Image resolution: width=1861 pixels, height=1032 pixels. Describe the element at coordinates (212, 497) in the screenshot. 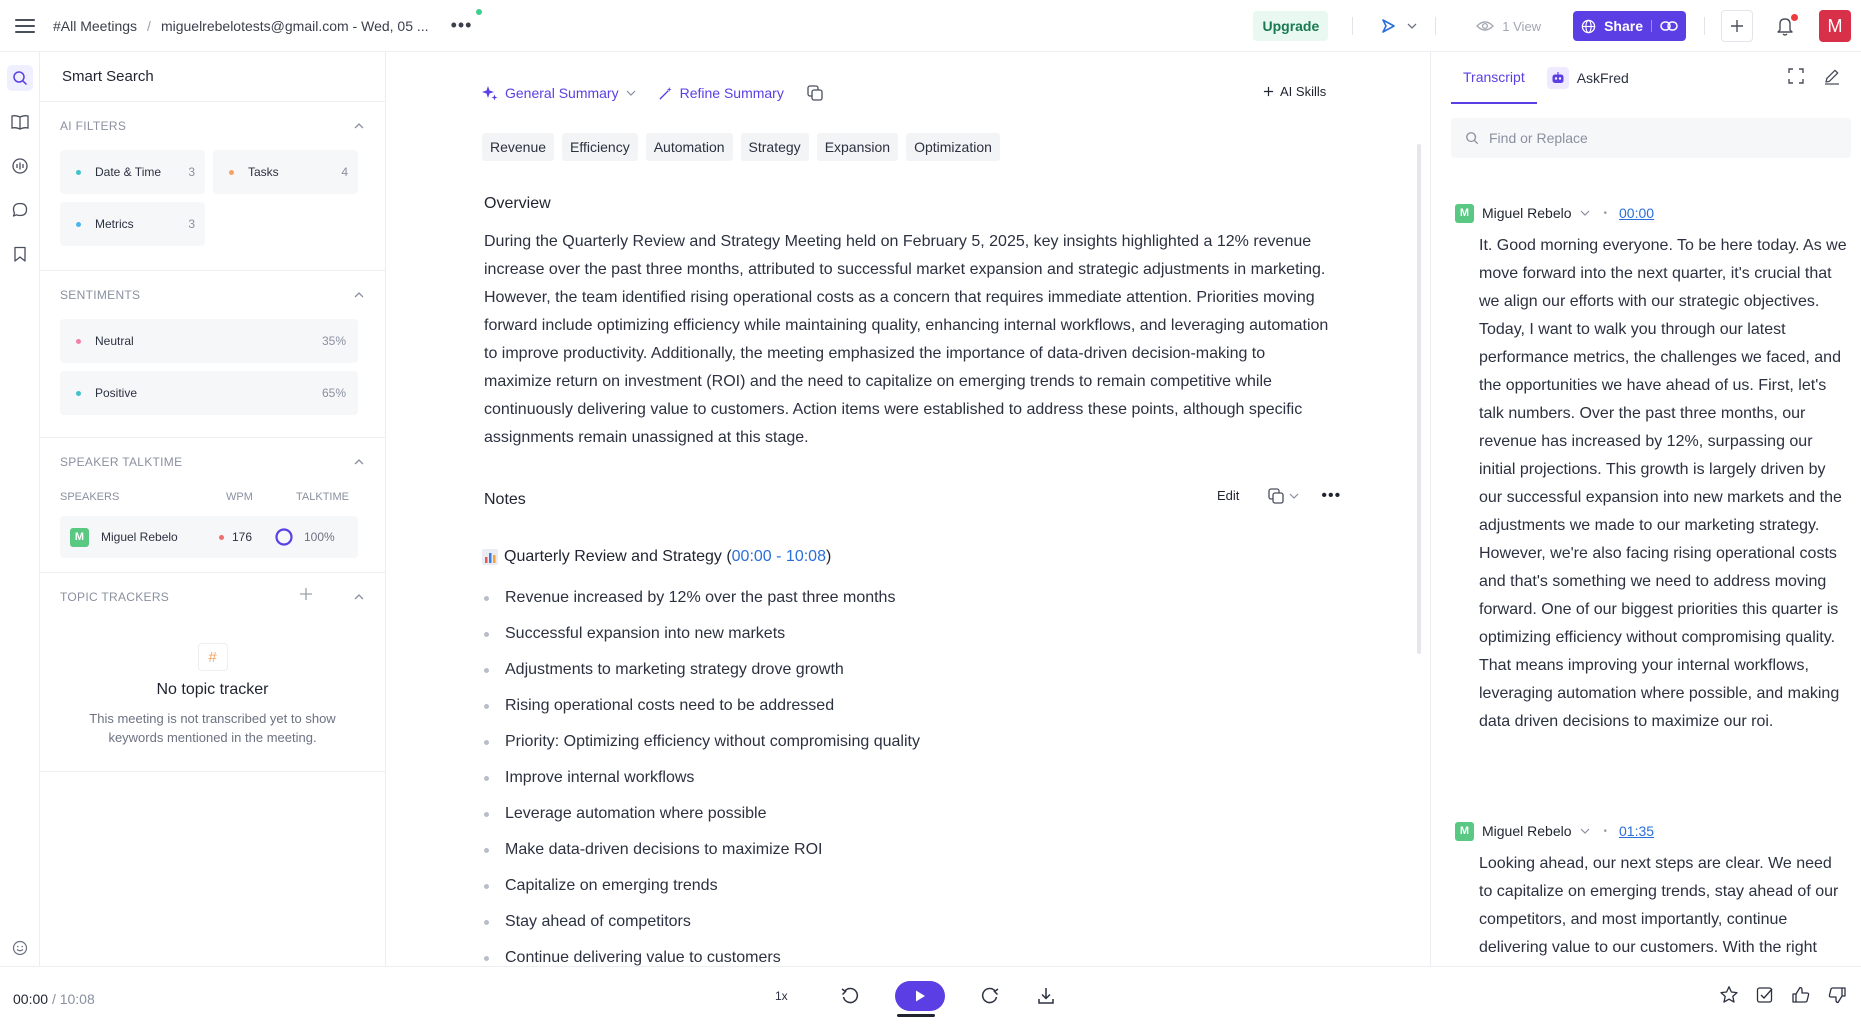

I see `talktime-columns: SPEAKERS WPM TALKTIME` at that location.